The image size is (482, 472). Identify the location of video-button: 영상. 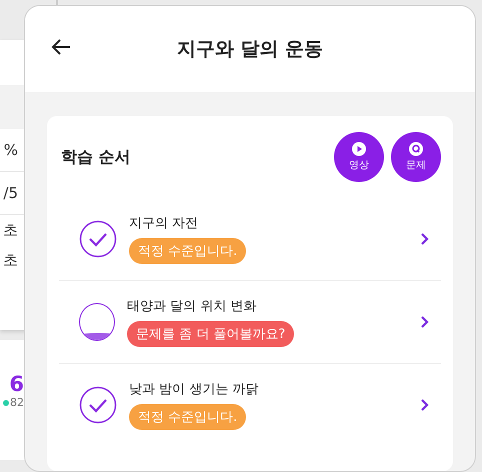
(359, 157).